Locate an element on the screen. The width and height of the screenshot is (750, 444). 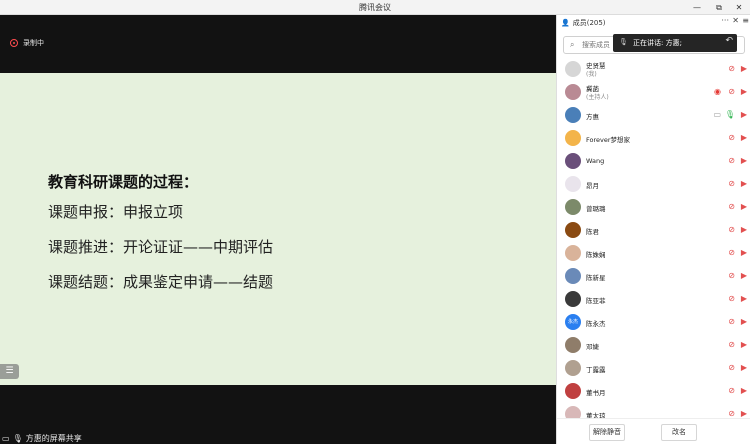
speaking-banner: 🎙 正在讲话: 方惠; ↶ is located at coordinates (675, 43).